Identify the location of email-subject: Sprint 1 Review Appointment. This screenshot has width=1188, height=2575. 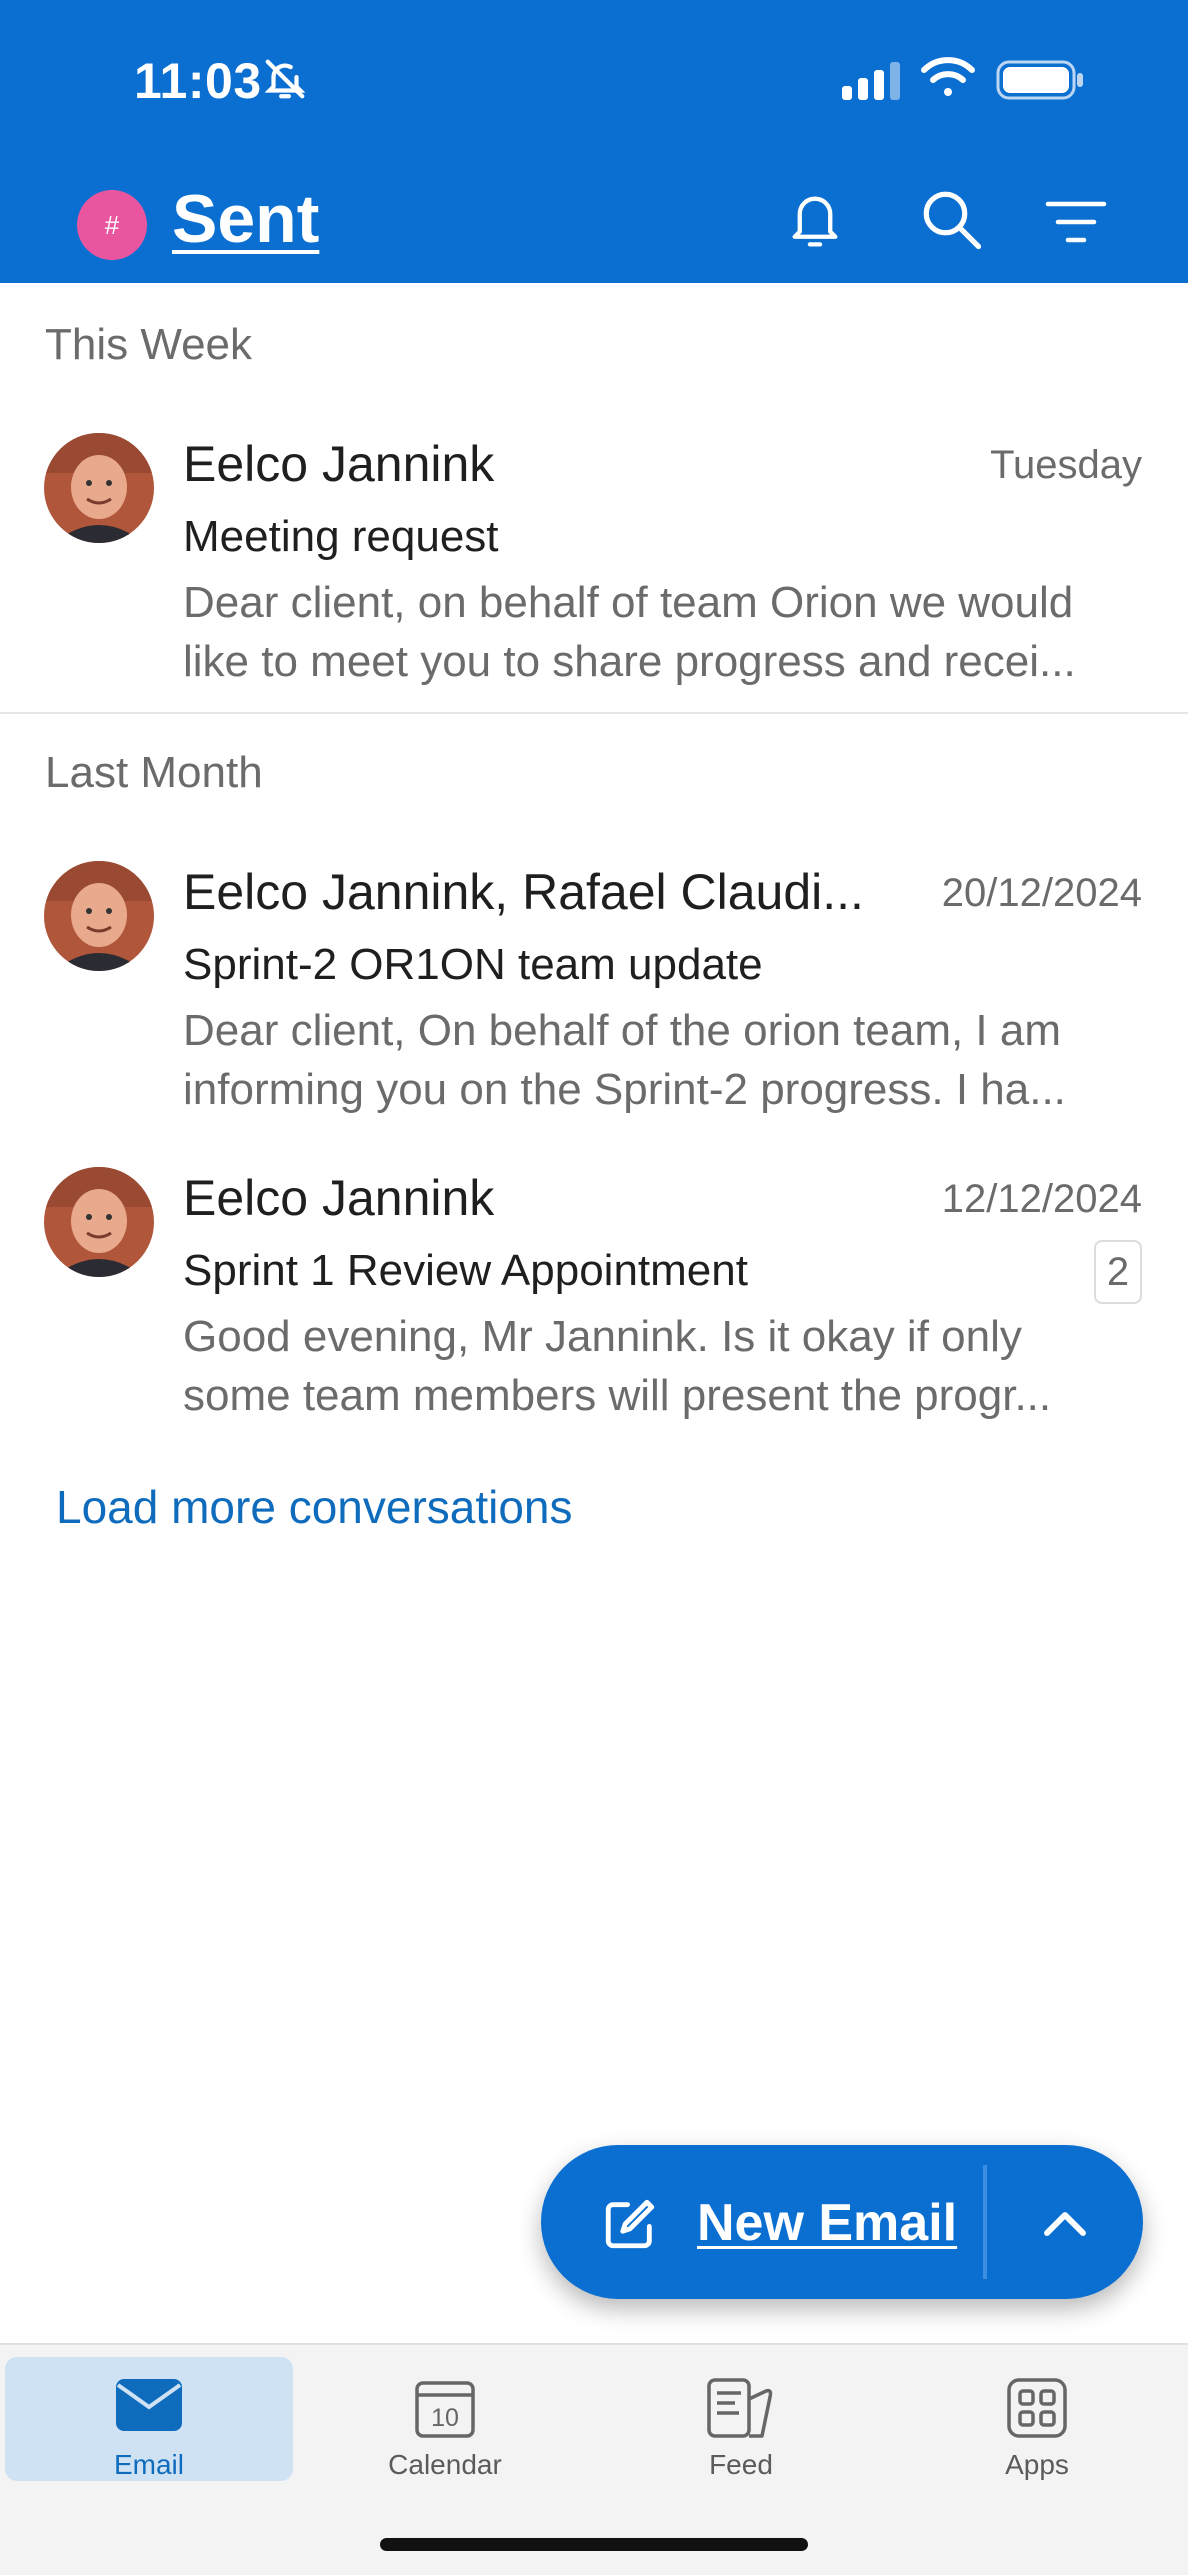
(465, 1270).